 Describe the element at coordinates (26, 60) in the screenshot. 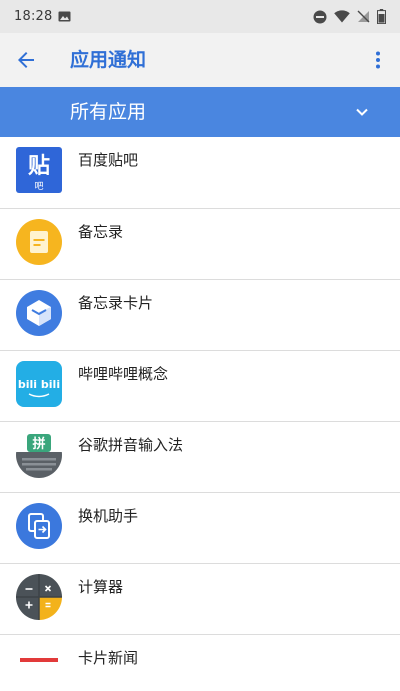

I see `back-arrow-icon` at that location.